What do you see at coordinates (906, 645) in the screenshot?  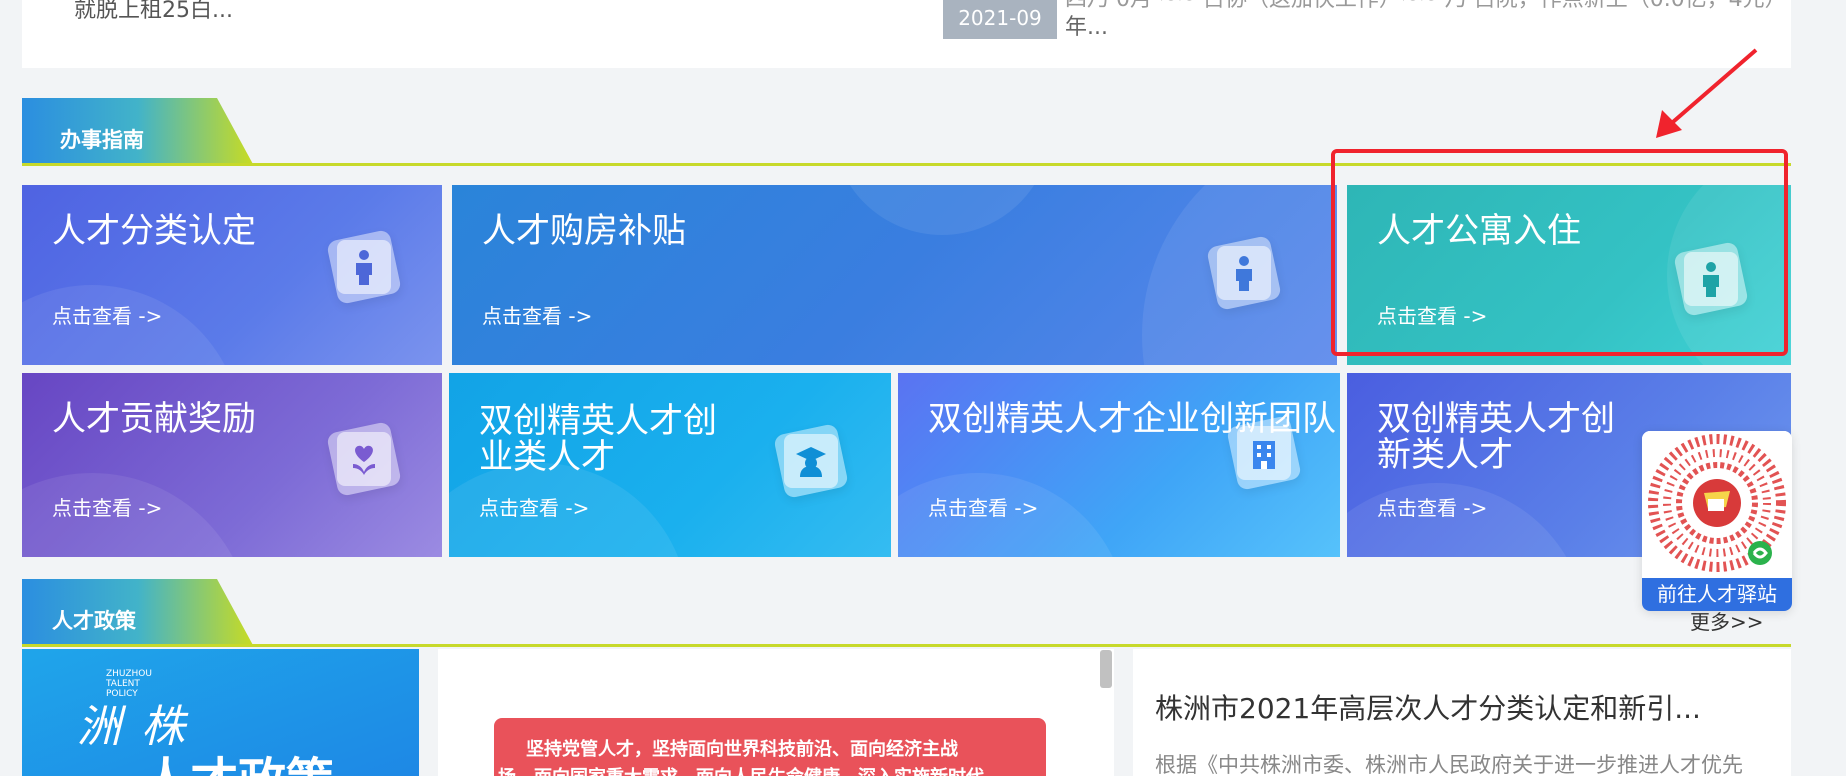 I see `policy-header-line` at bounding box center [906, 645].